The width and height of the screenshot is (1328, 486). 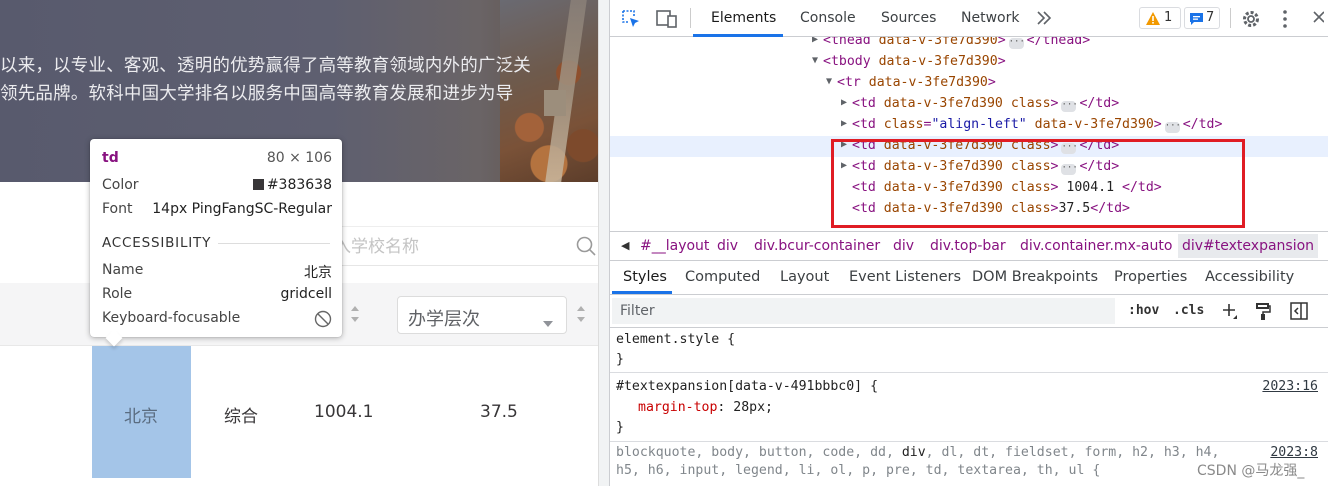 What do you see at coordinates (828, 18) in the screenshot?
I see `tab-console: Console` at bounding box center [828, 18].